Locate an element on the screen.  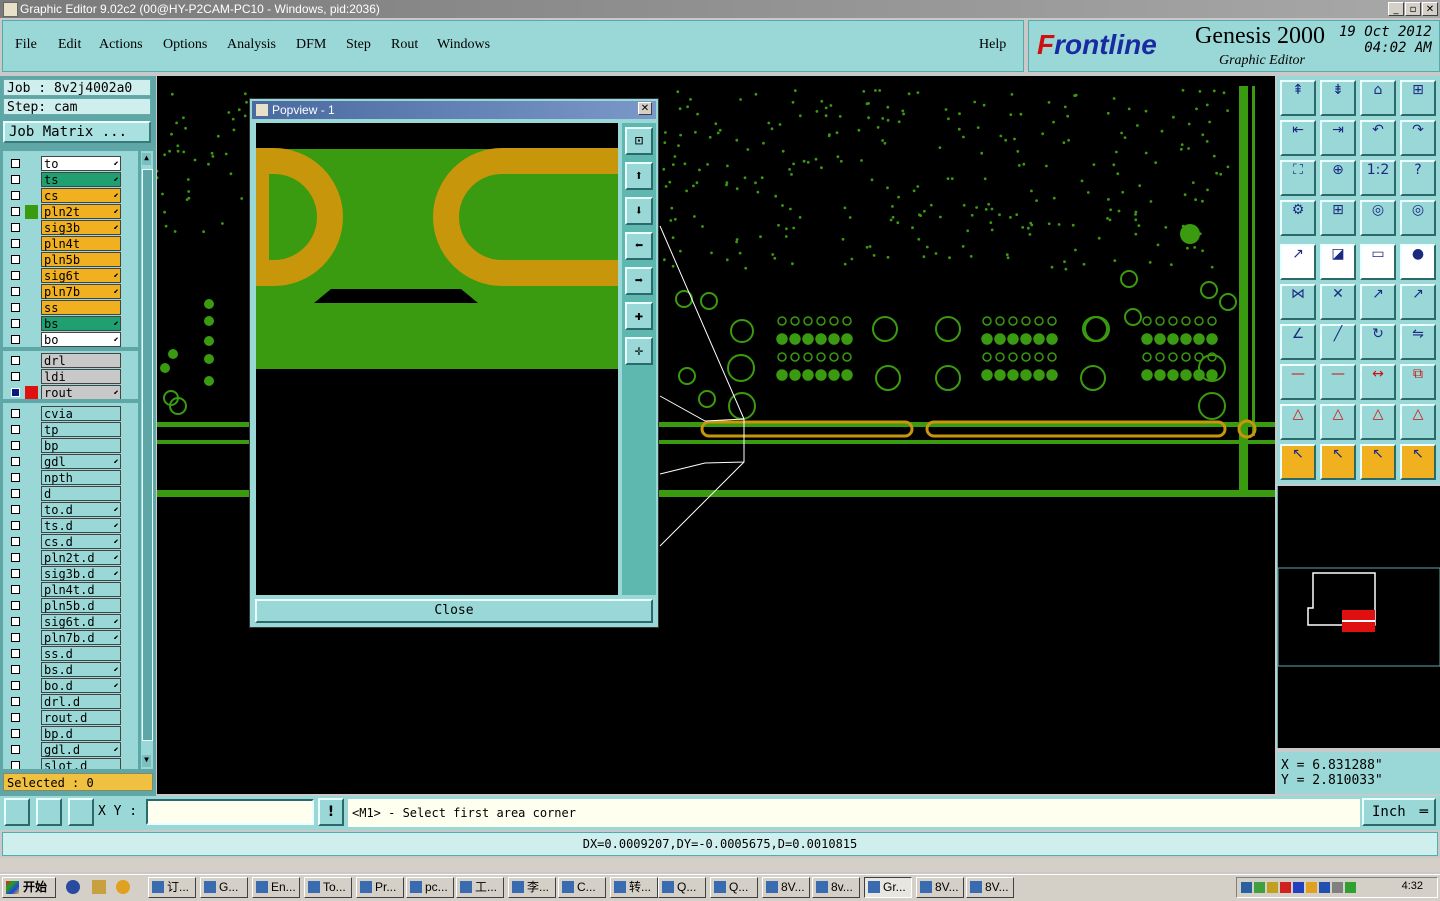
home-icon: ⌂ is located at coordinates (1378, 98).